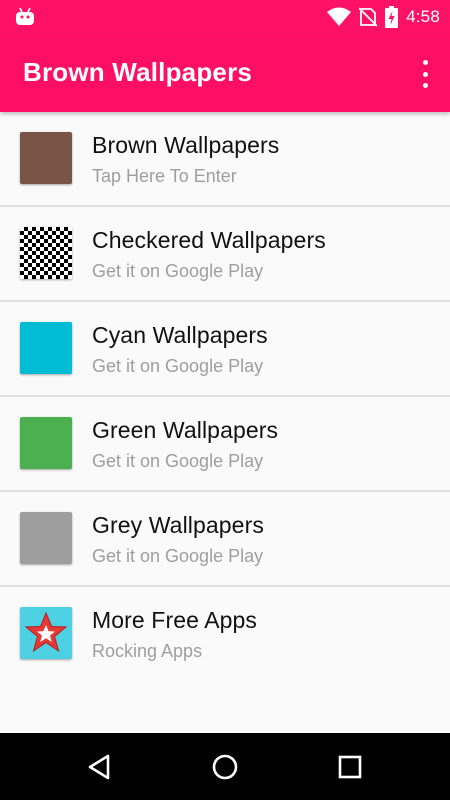  Describe the element at coordinates (225, 17) in the screenshot. I see `status-bar: 4:58` at that location.